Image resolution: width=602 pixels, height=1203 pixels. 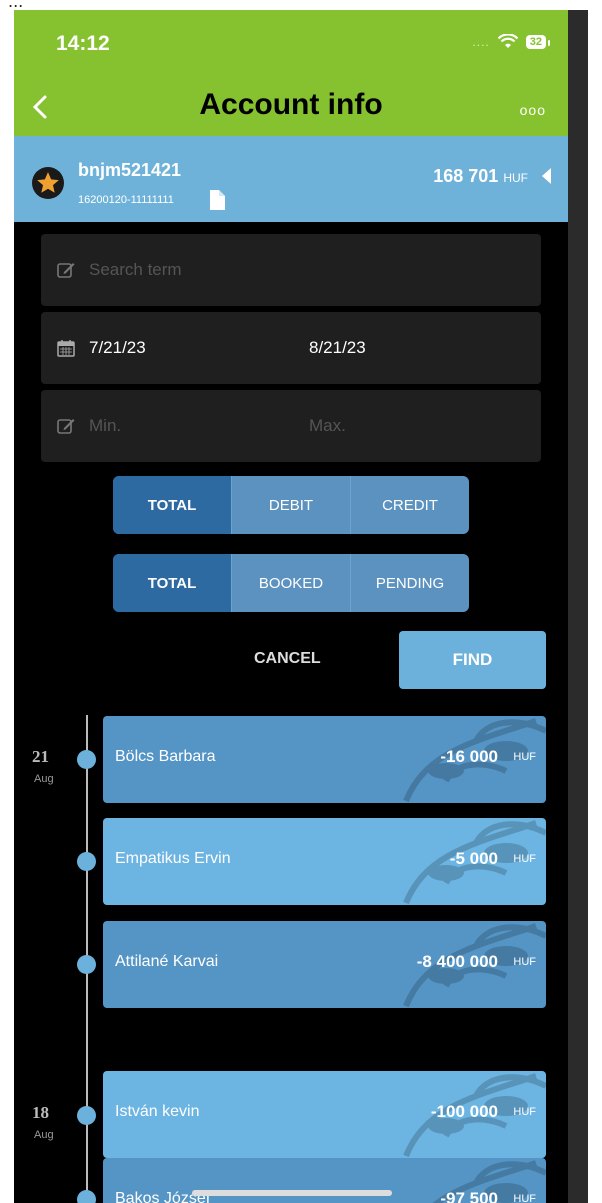 What do you see at coordinates (66, 348) in the screenshot?
I see `calendar-icon` at bounding box center [66, 348].